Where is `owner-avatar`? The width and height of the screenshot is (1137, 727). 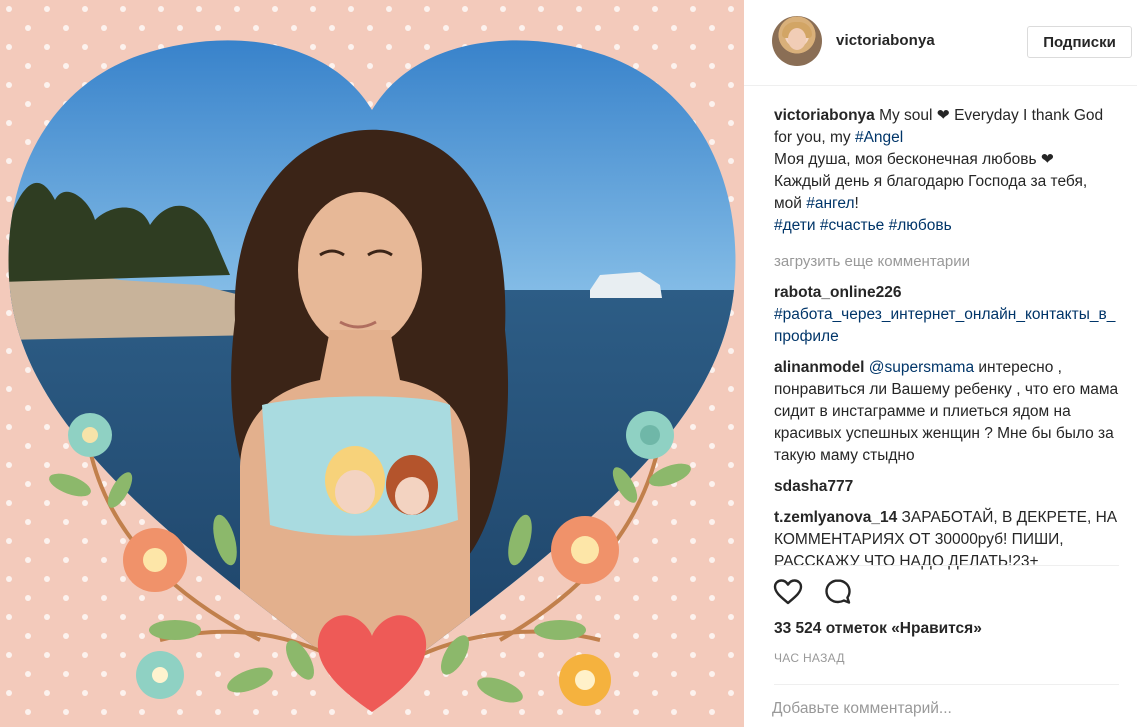 owner-avatar is located at coordinates (797, 41).